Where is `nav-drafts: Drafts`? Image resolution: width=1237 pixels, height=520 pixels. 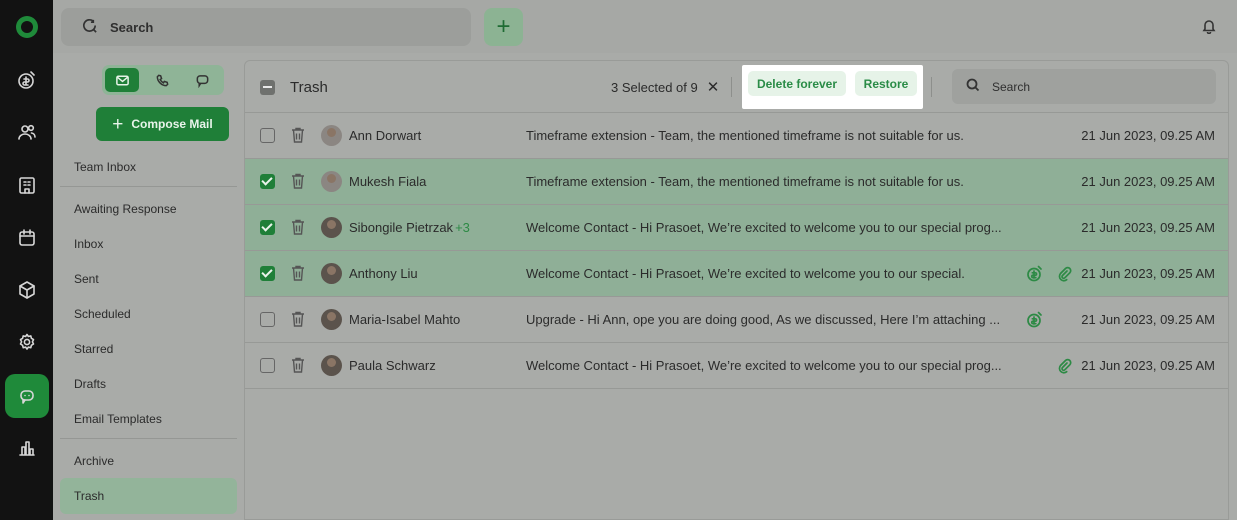
nav-drafts: Drafts is located at coordinates (90, 384).